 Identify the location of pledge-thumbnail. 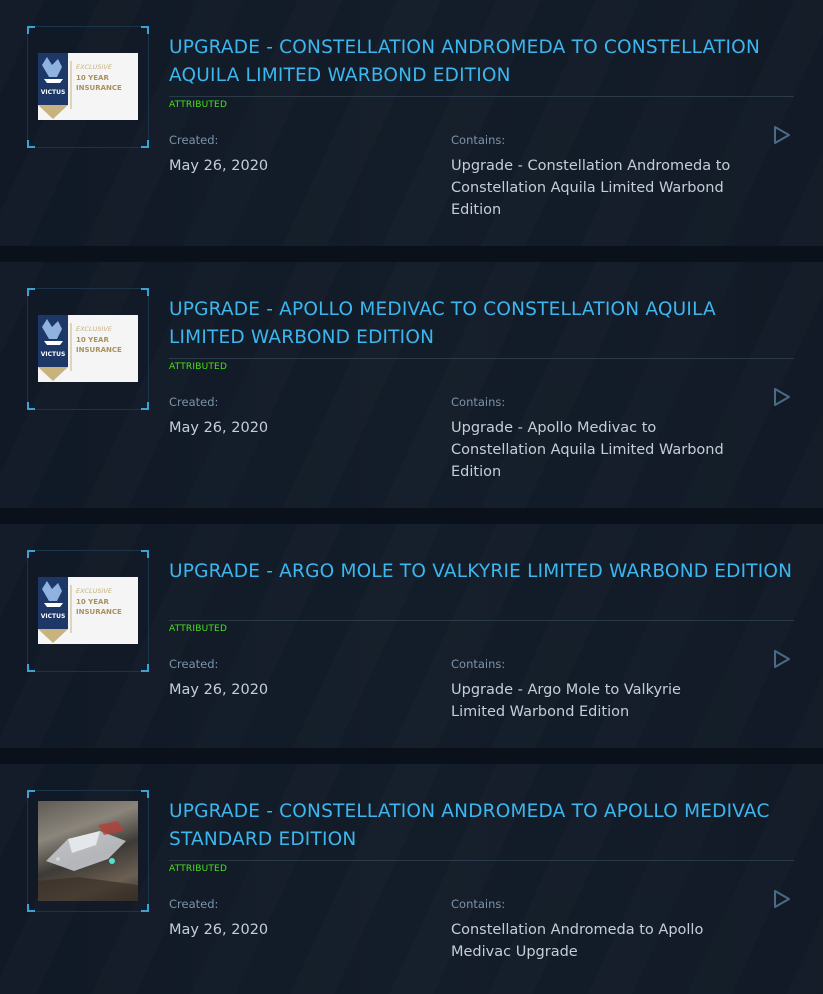
(88, 851).